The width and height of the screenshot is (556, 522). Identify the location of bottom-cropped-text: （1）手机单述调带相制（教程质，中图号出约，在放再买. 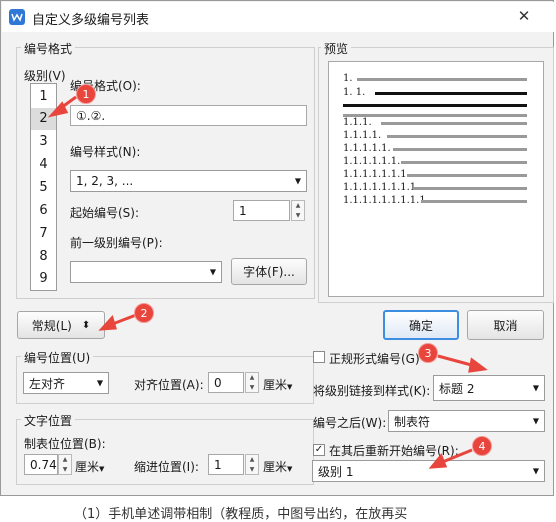
(241, 514).